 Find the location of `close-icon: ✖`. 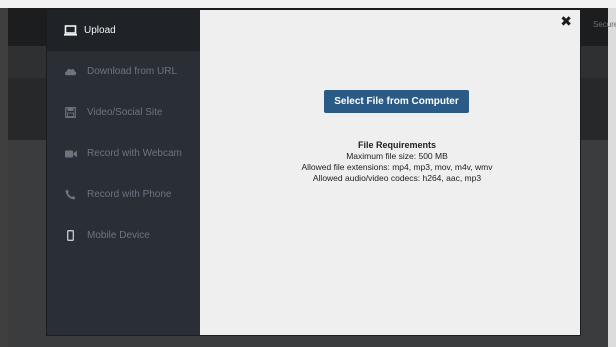

close-icon: ✖ is located at coordinates (566, 22).